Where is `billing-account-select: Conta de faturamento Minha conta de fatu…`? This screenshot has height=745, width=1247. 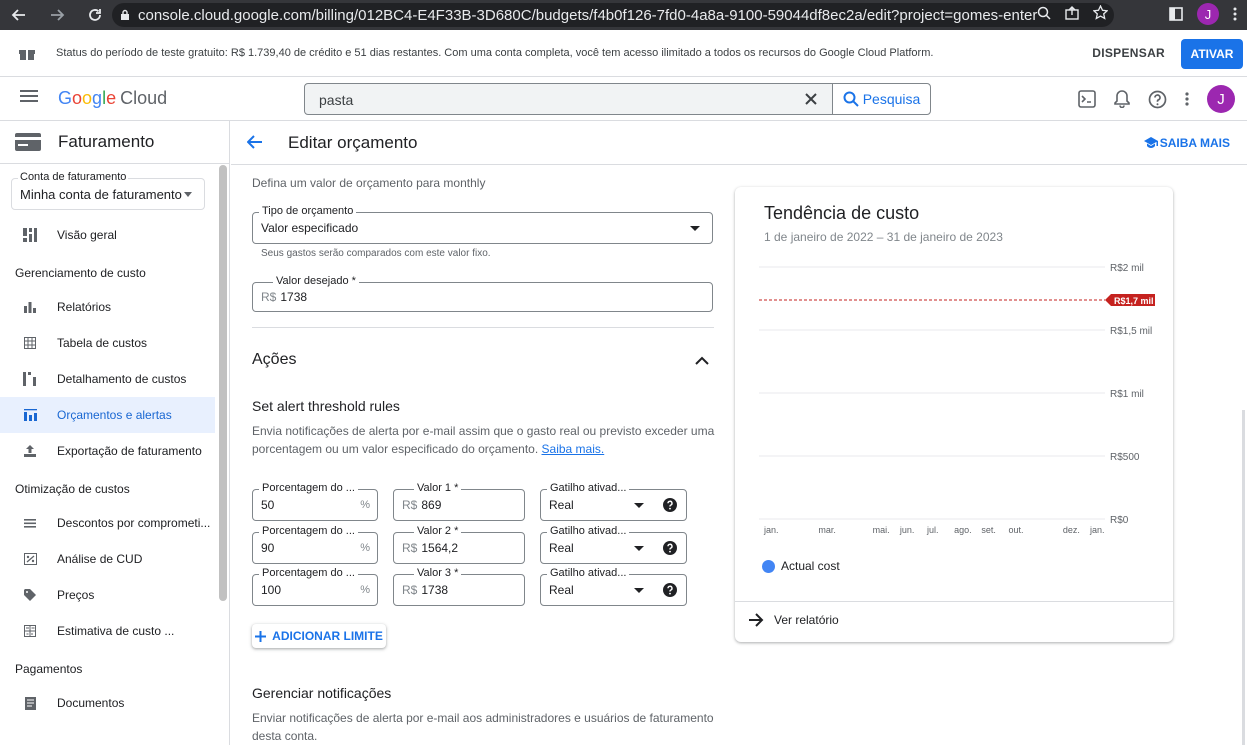
billing-account-select: Conta de faturamento Minha conta de fatu… is located at coordinates (108, 190).